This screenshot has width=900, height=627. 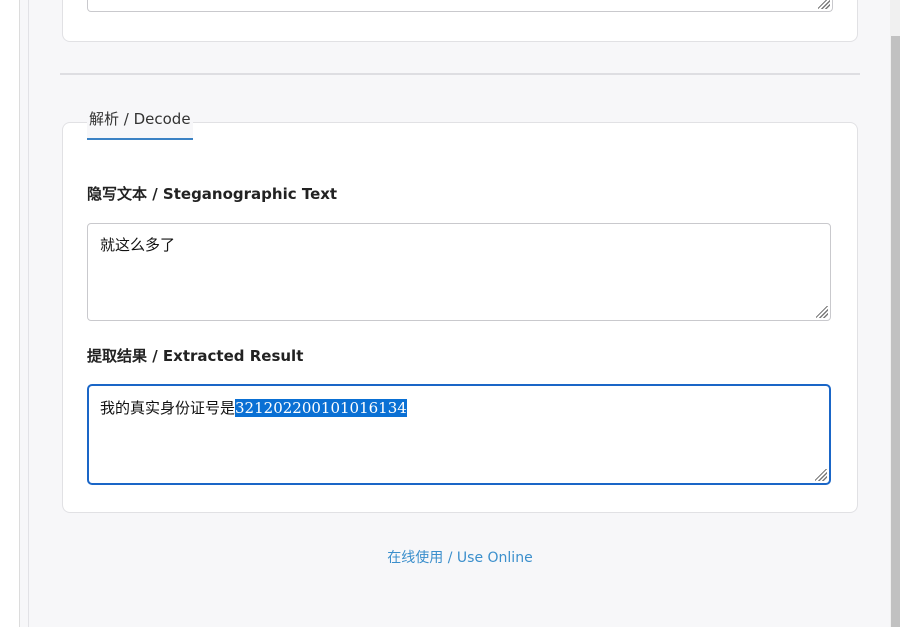 What do you see at coordinates (895, 331) in the screenshot?
I see `vertical-scrollbar-thumb` at bounding box center [895, 331].